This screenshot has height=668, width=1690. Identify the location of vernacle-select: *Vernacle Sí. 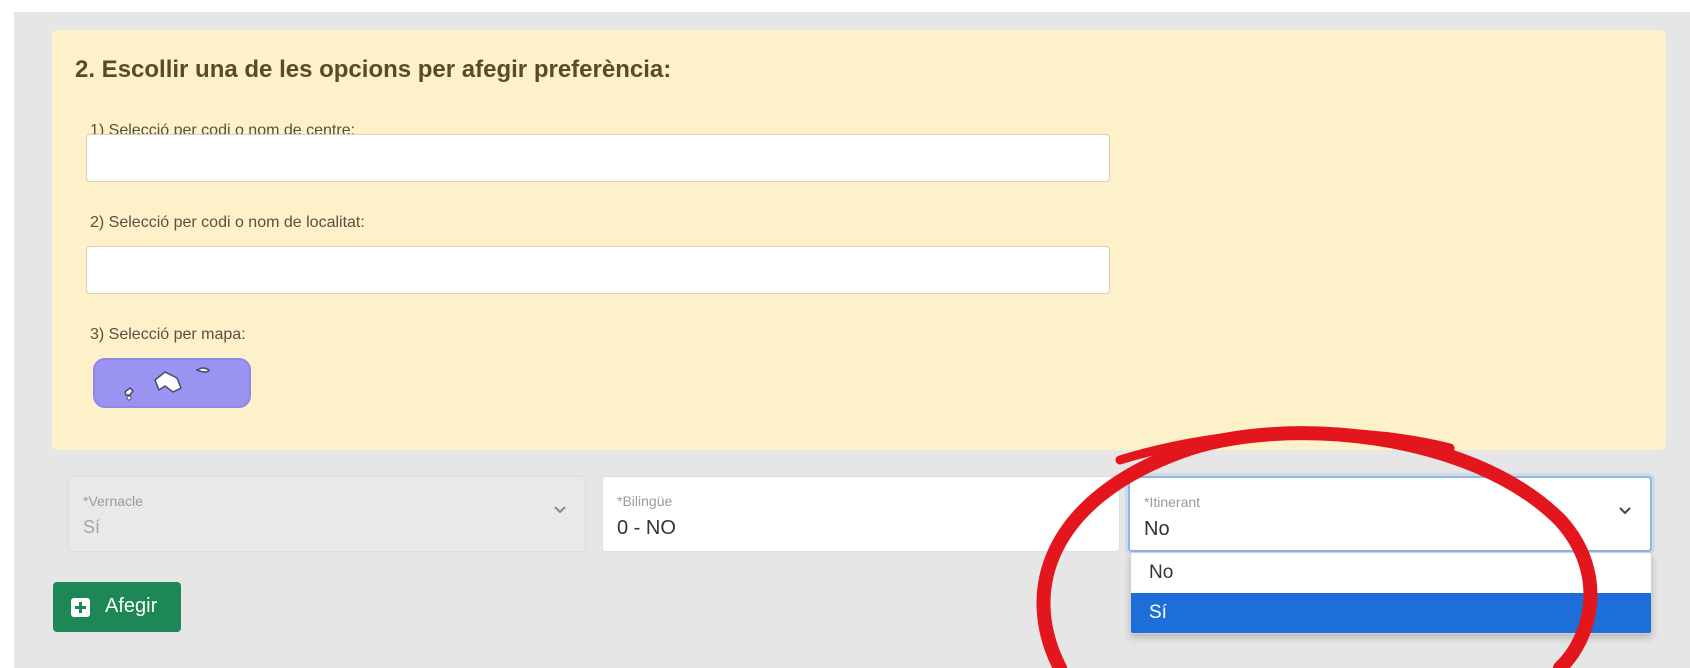
(327, 514).